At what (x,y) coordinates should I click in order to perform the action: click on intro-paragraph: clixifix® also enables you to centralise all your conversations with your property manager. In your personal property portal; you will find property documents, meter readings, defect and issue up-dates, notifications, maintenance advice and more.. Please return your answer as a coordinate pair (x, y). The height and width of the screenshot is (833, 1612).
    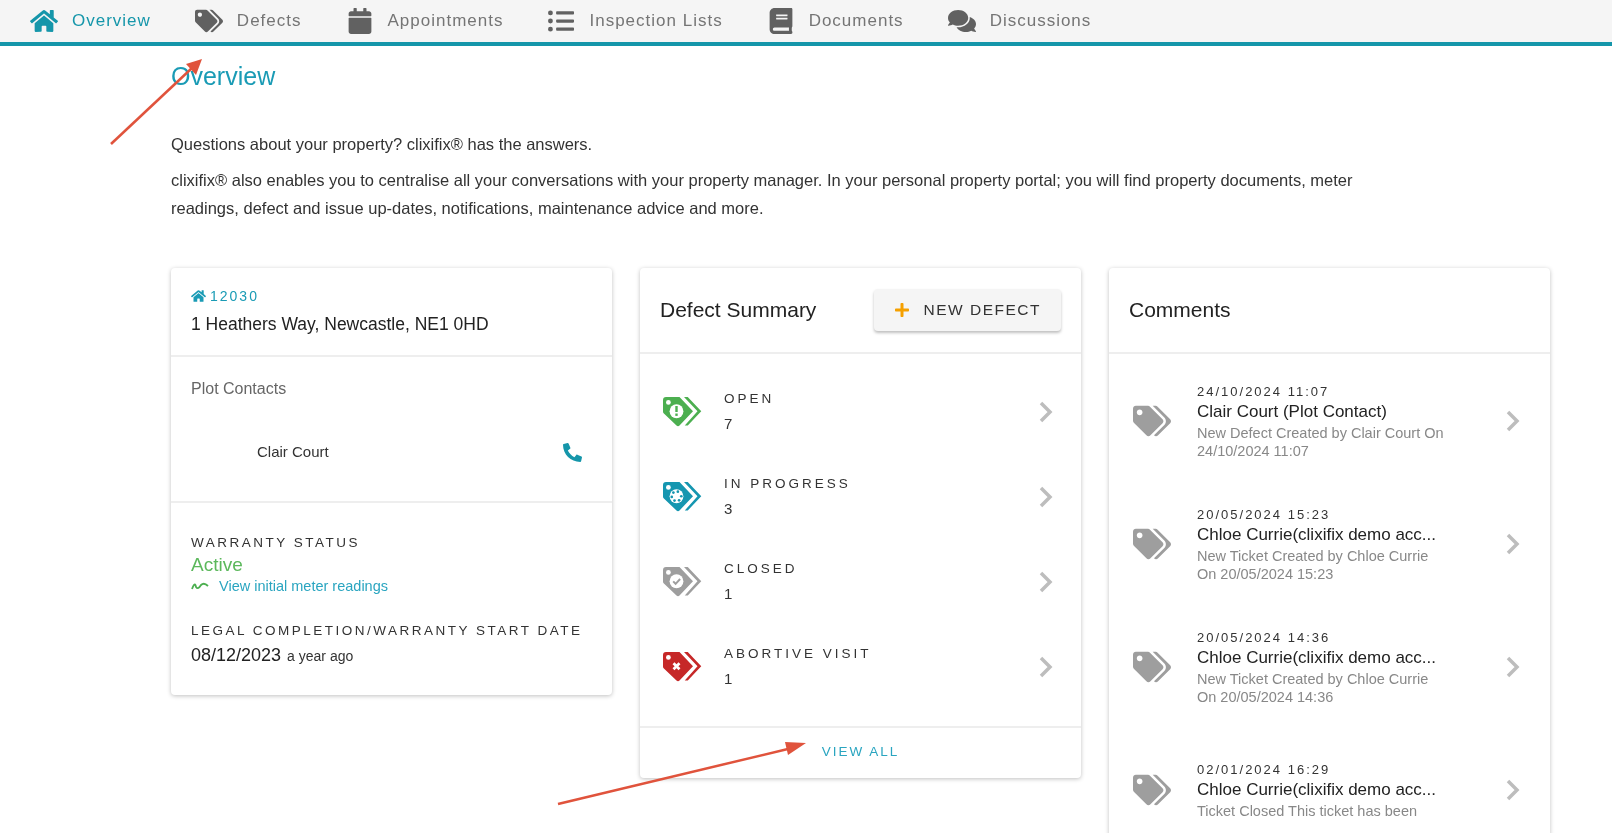
    Looking at the image, I should click on (762, 194).